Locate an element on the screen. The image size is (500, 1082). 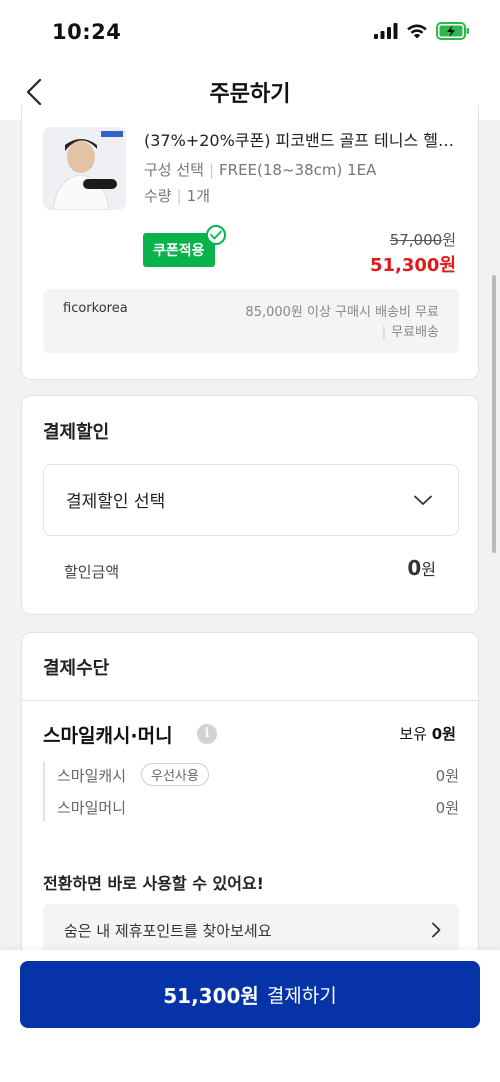
payment-section-title: 결제수단 is located at coordinates (76, 668).